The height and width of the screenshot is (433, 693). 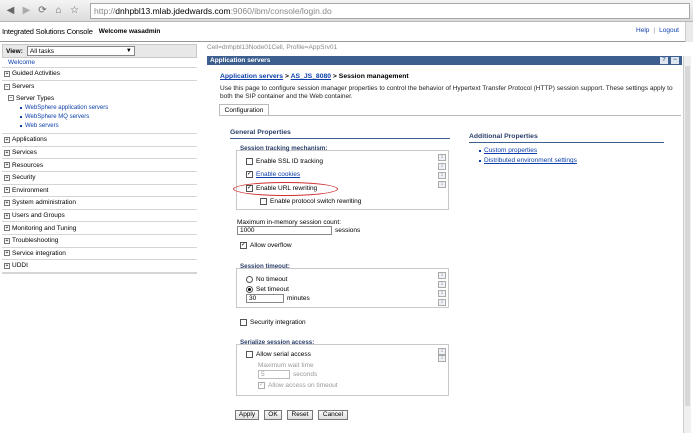 I want to click on star-icon: ☆, so click(x=74, y=10).